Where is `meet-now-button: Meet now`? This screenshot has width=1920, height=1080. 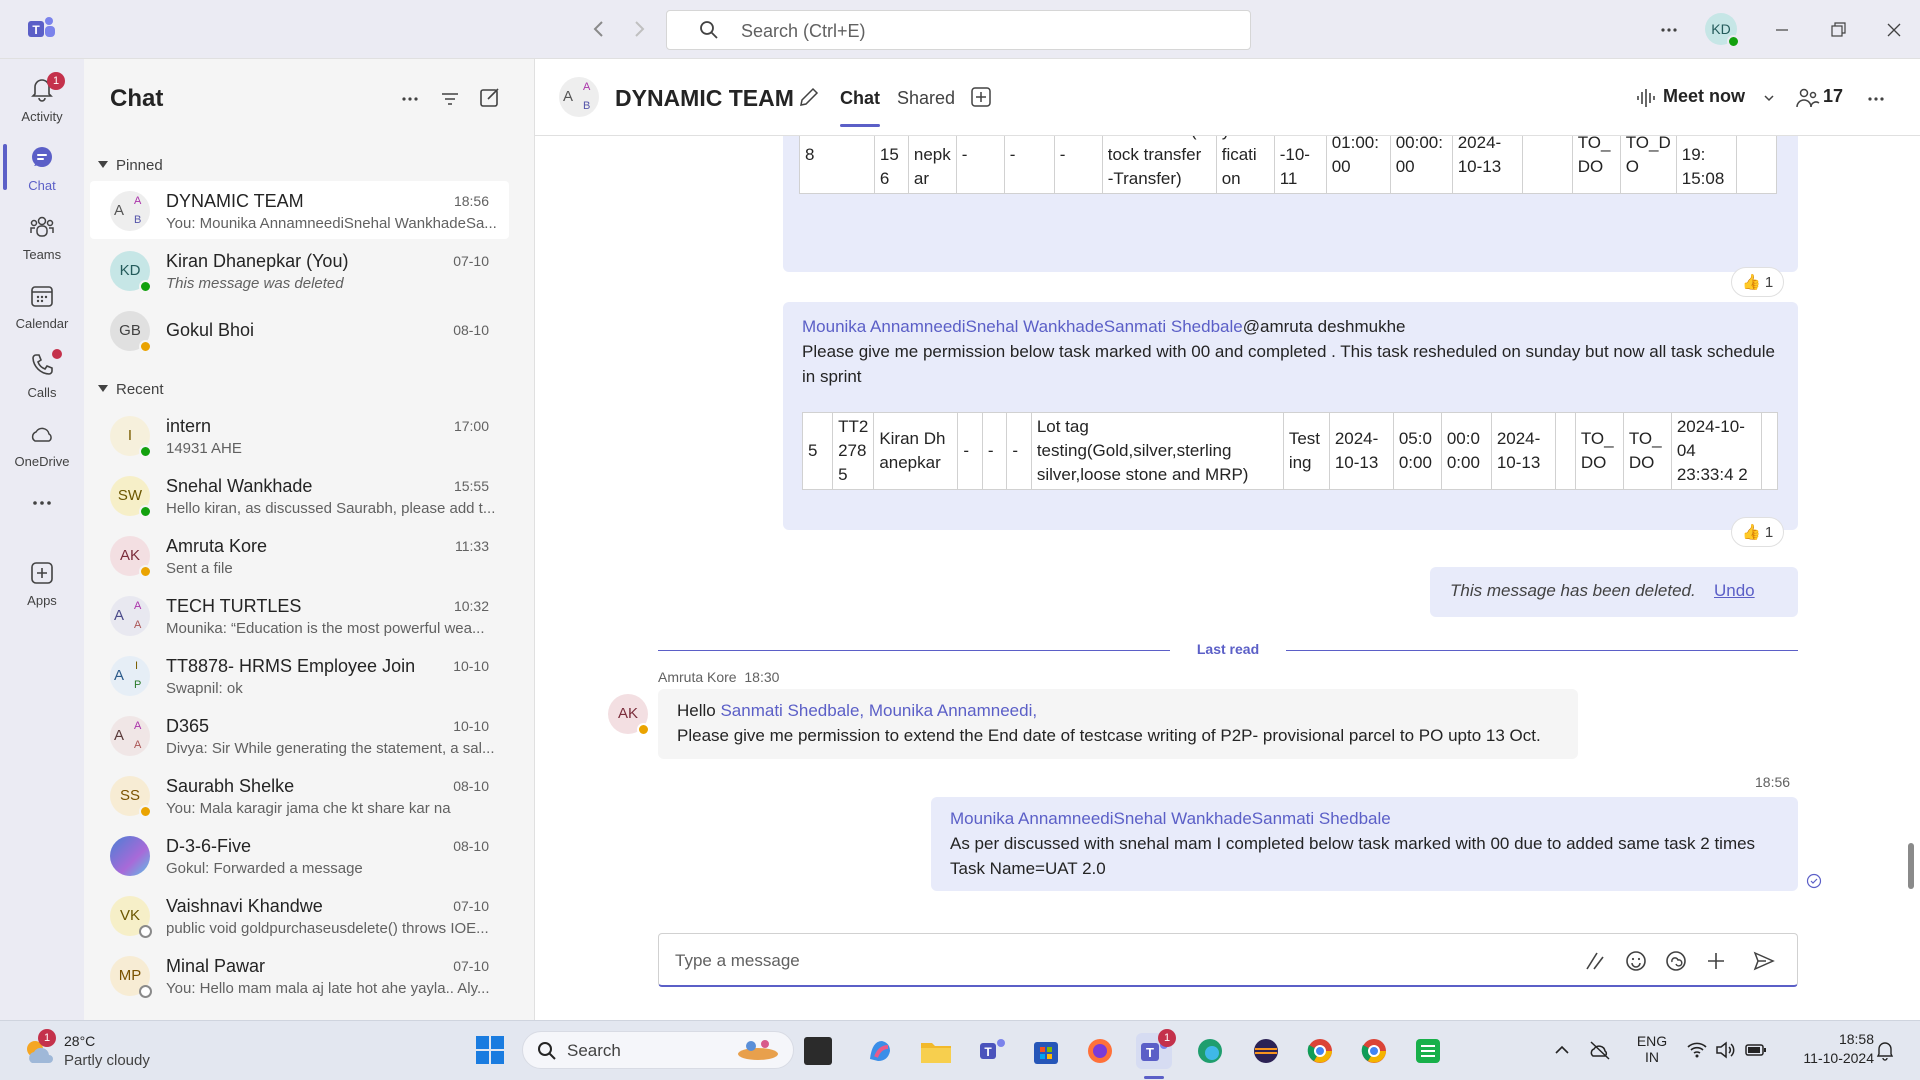 meet-now-button: Meet now is located at coordinates (1710, 98).